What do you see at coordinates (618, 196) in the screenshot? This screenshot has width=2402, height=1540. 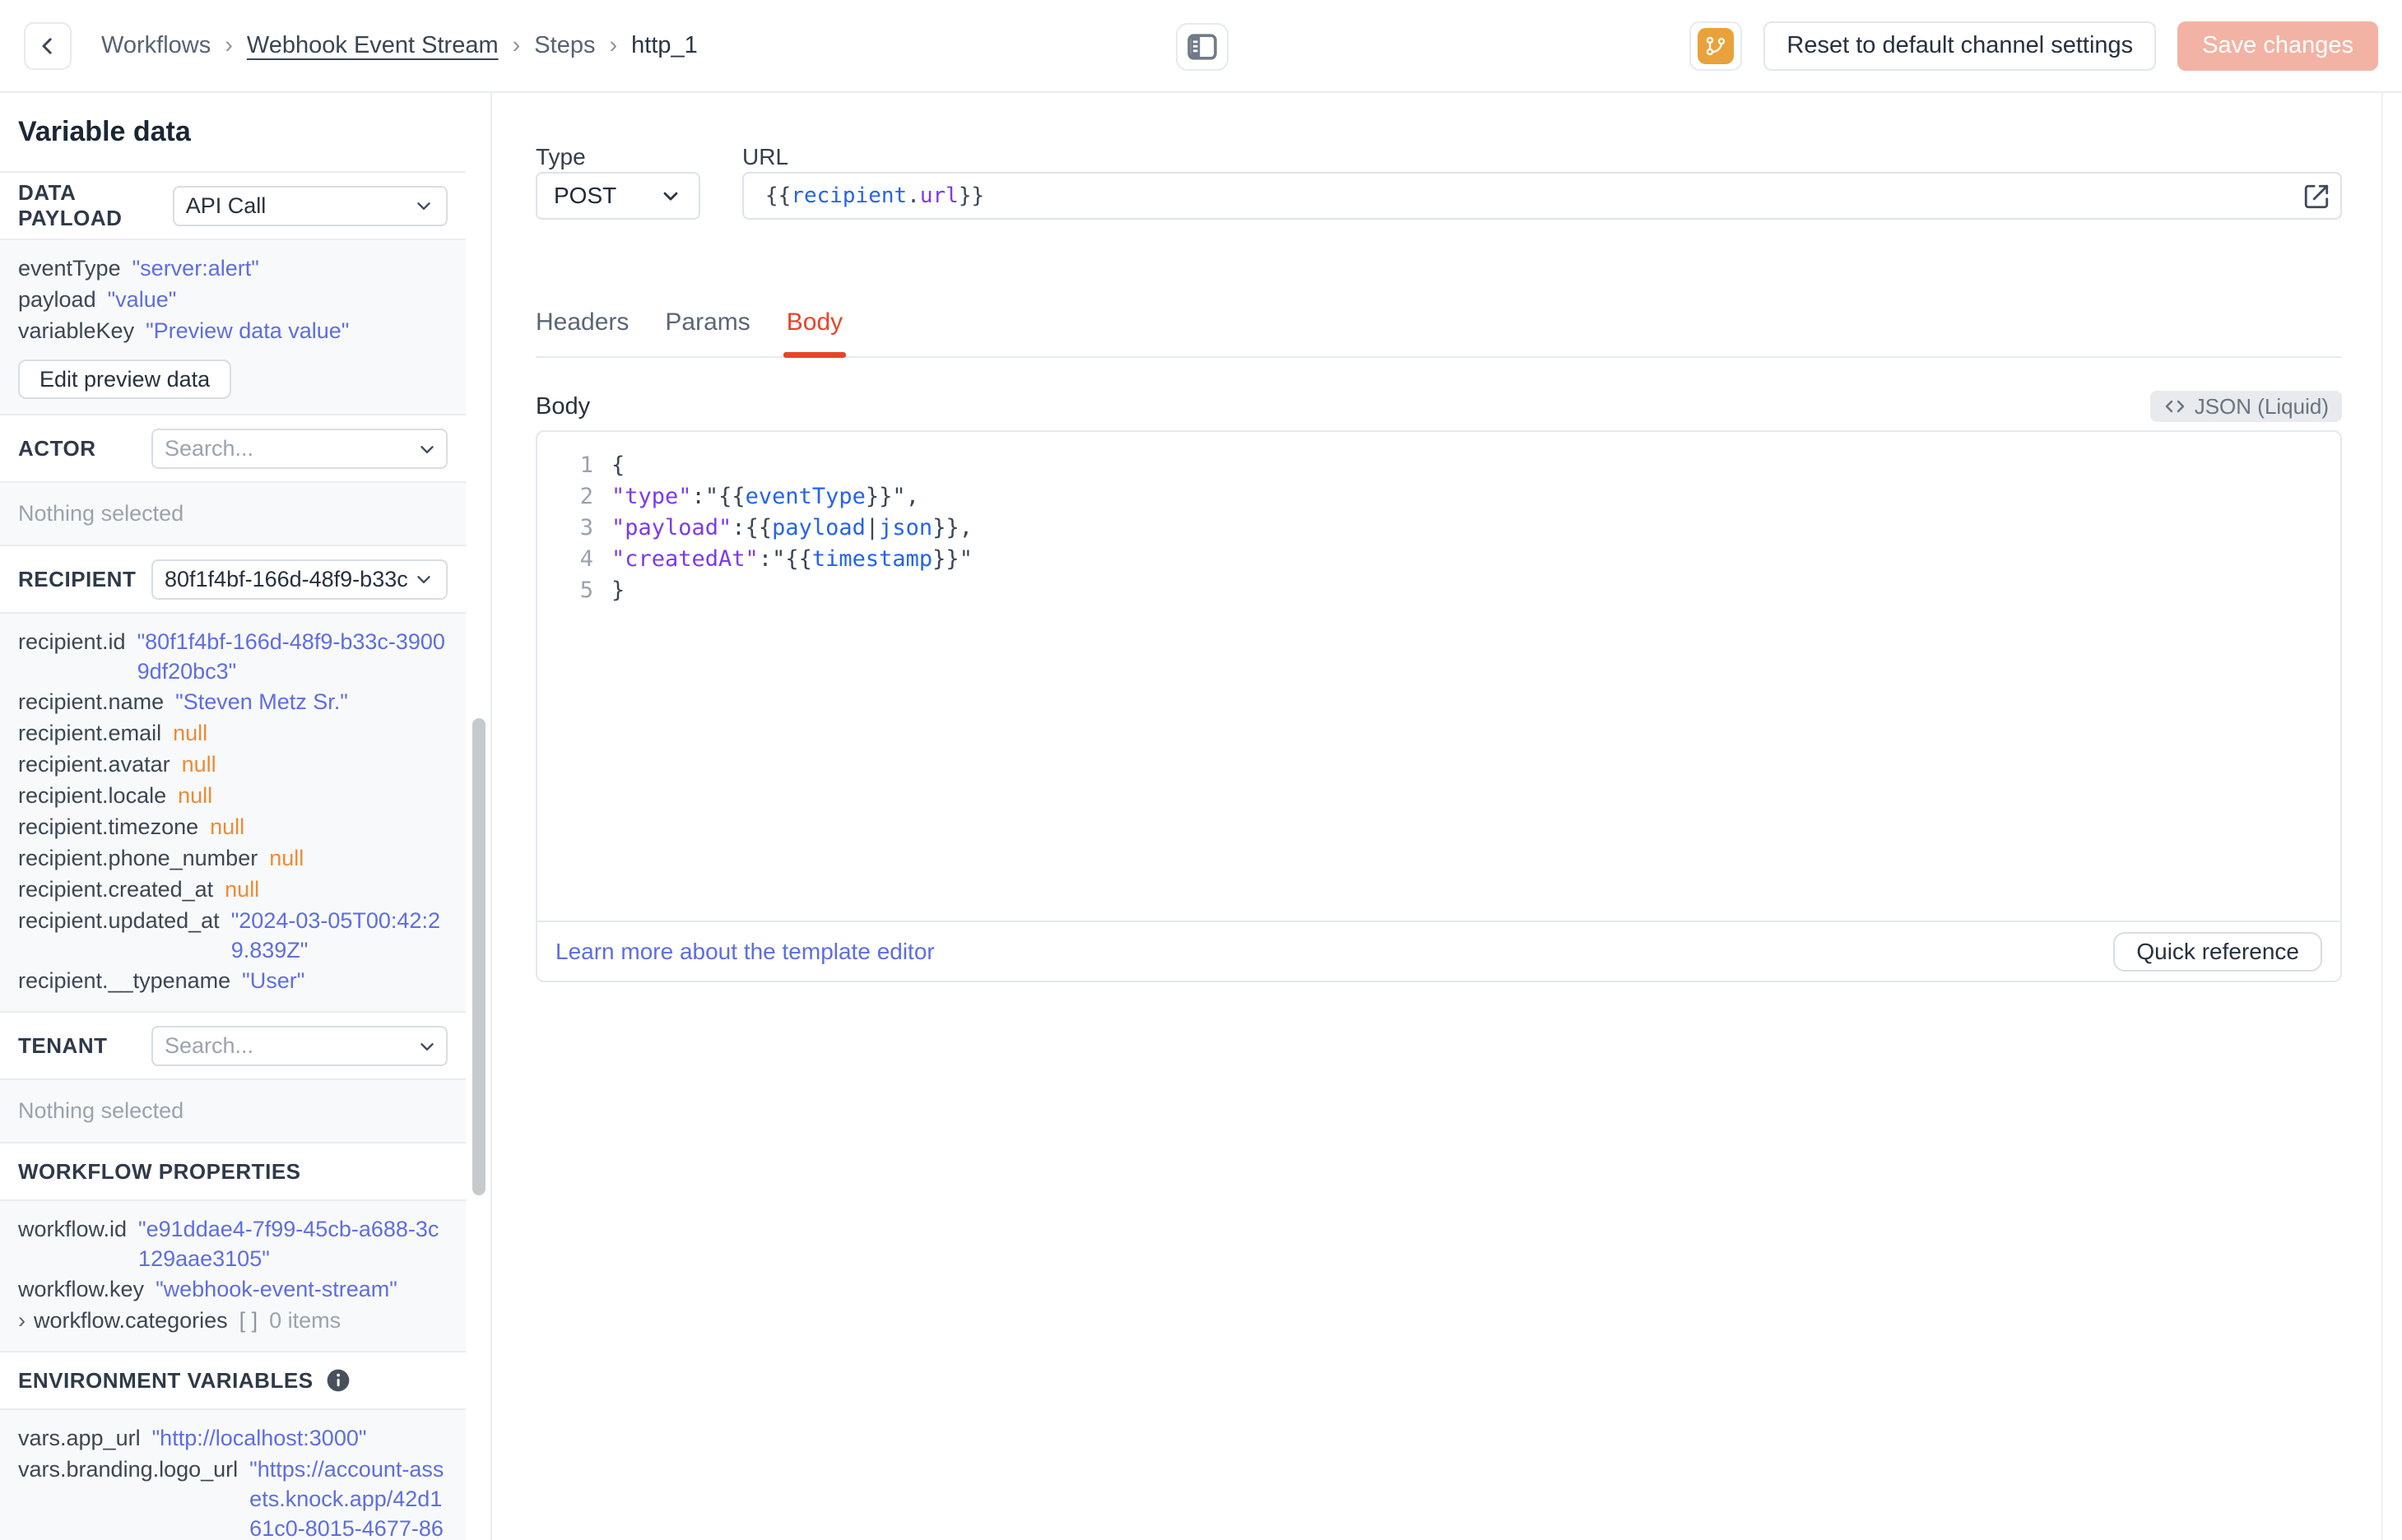 I see `method-select: POST` at bounding box center [618, 196].